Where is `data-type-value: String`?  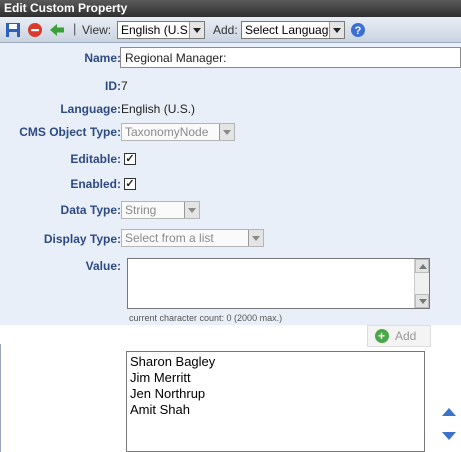
data-type-value: String is located at coordinates (141, 210).